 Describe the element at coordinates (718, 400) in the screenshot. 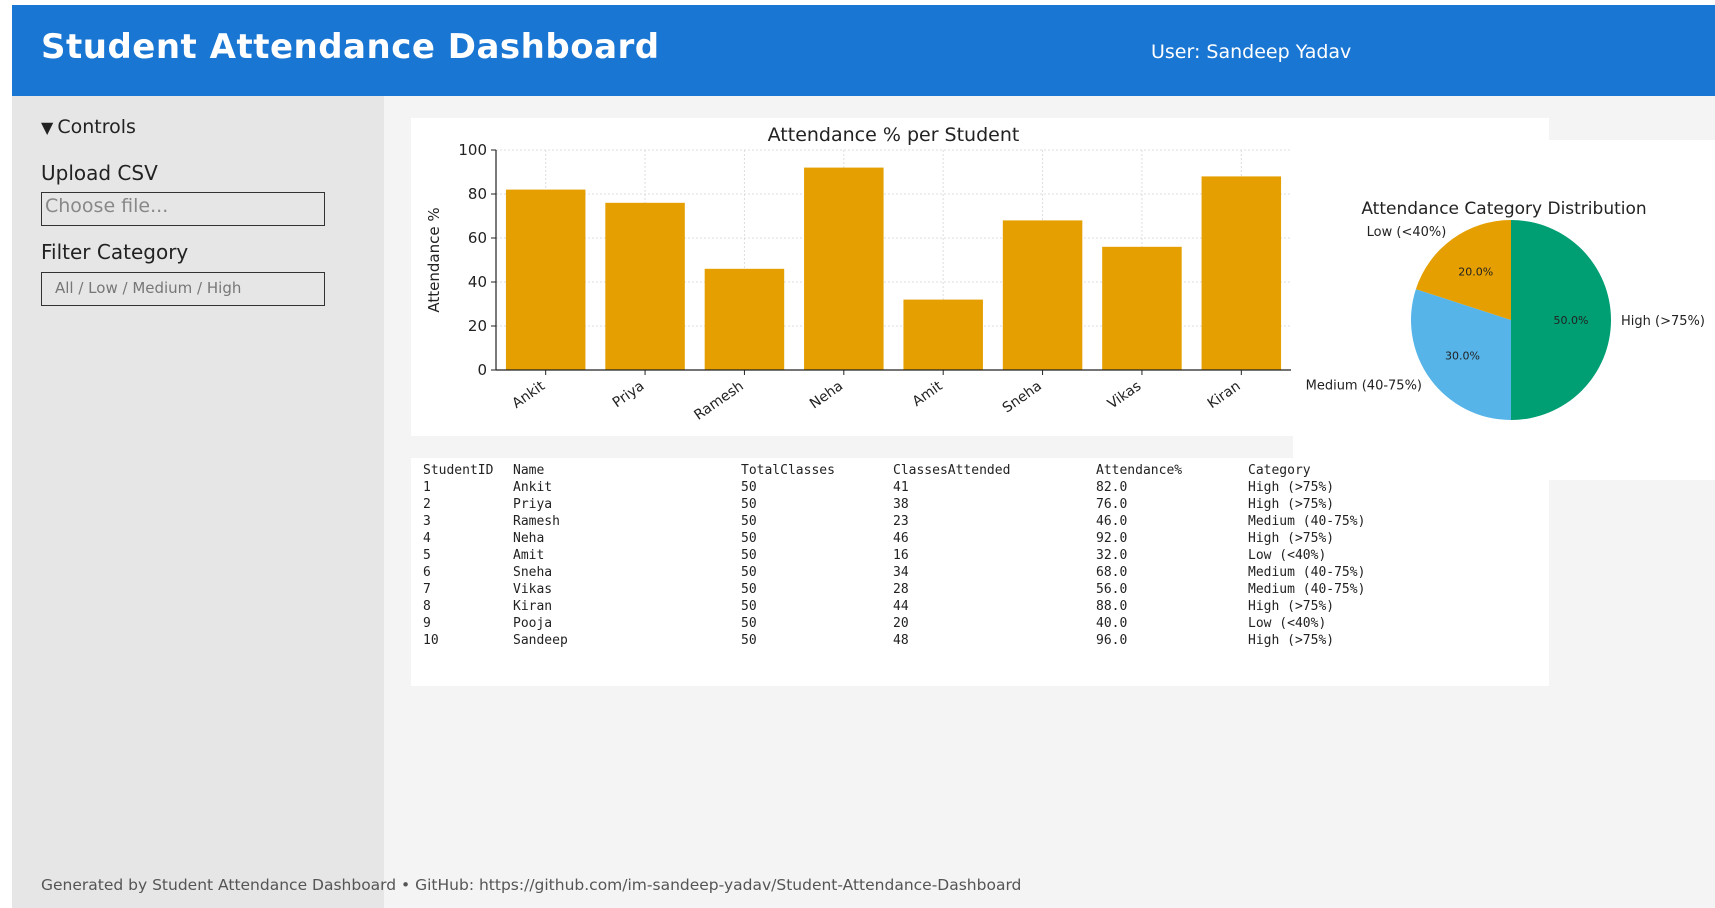

I see `x-tick-label: Ramesh` at that location.